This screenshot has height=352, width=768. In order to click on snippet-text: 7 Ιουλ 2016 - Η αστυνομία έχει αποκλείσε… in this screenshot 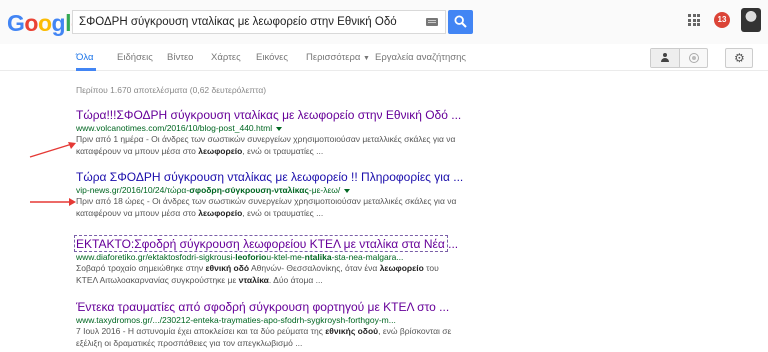, I will do `click(201, 331)`.